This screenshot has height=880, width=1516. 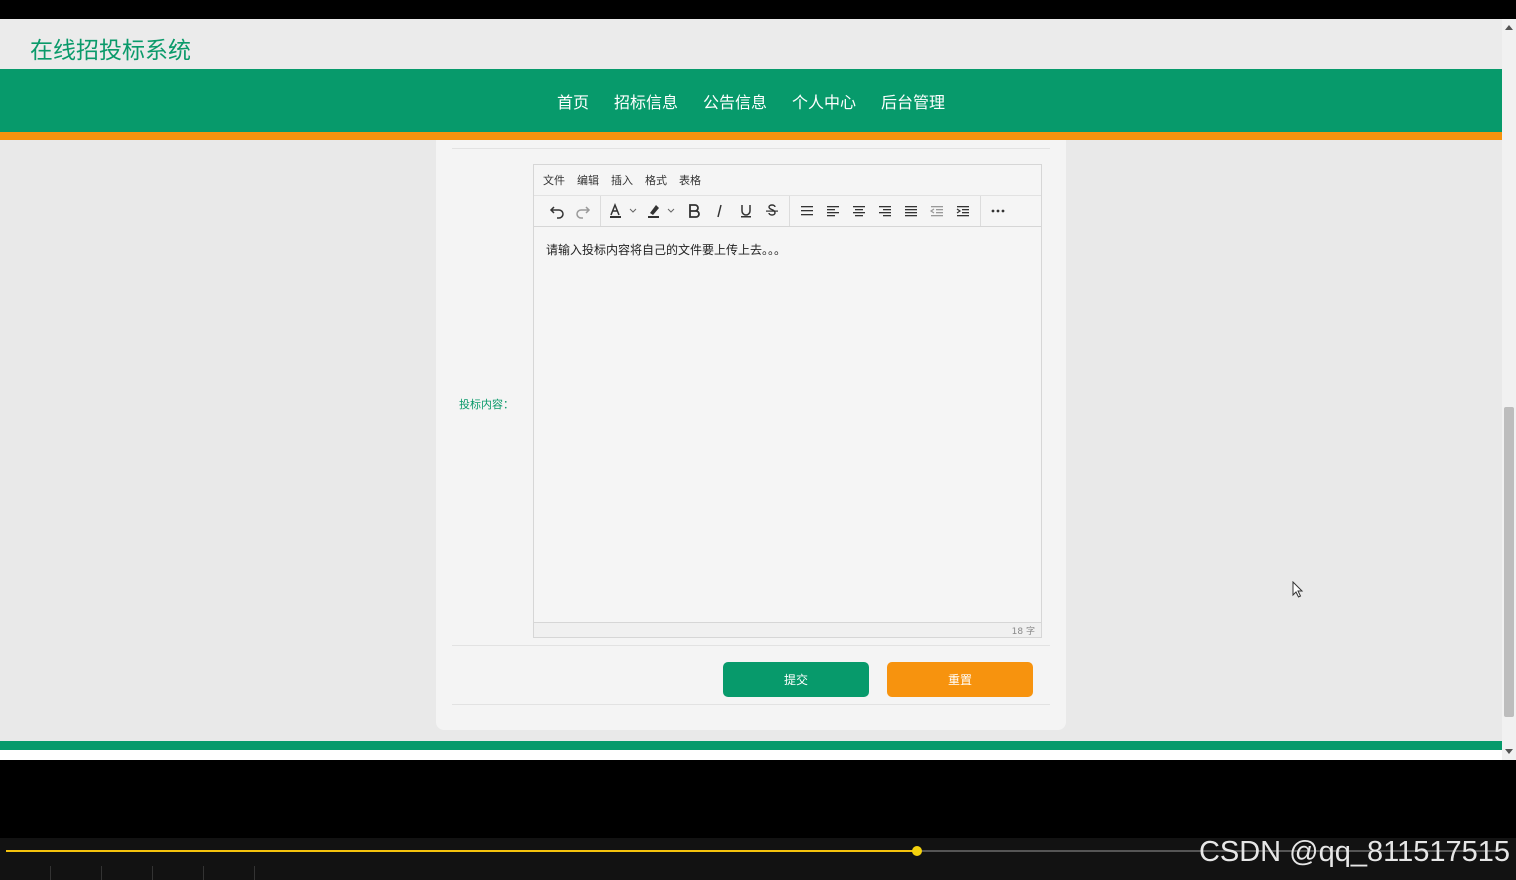 What do you see at coordinates (1509, 27) in the screenshot?
I see `scroll-up-icon` at bounding box center [1509, 27].